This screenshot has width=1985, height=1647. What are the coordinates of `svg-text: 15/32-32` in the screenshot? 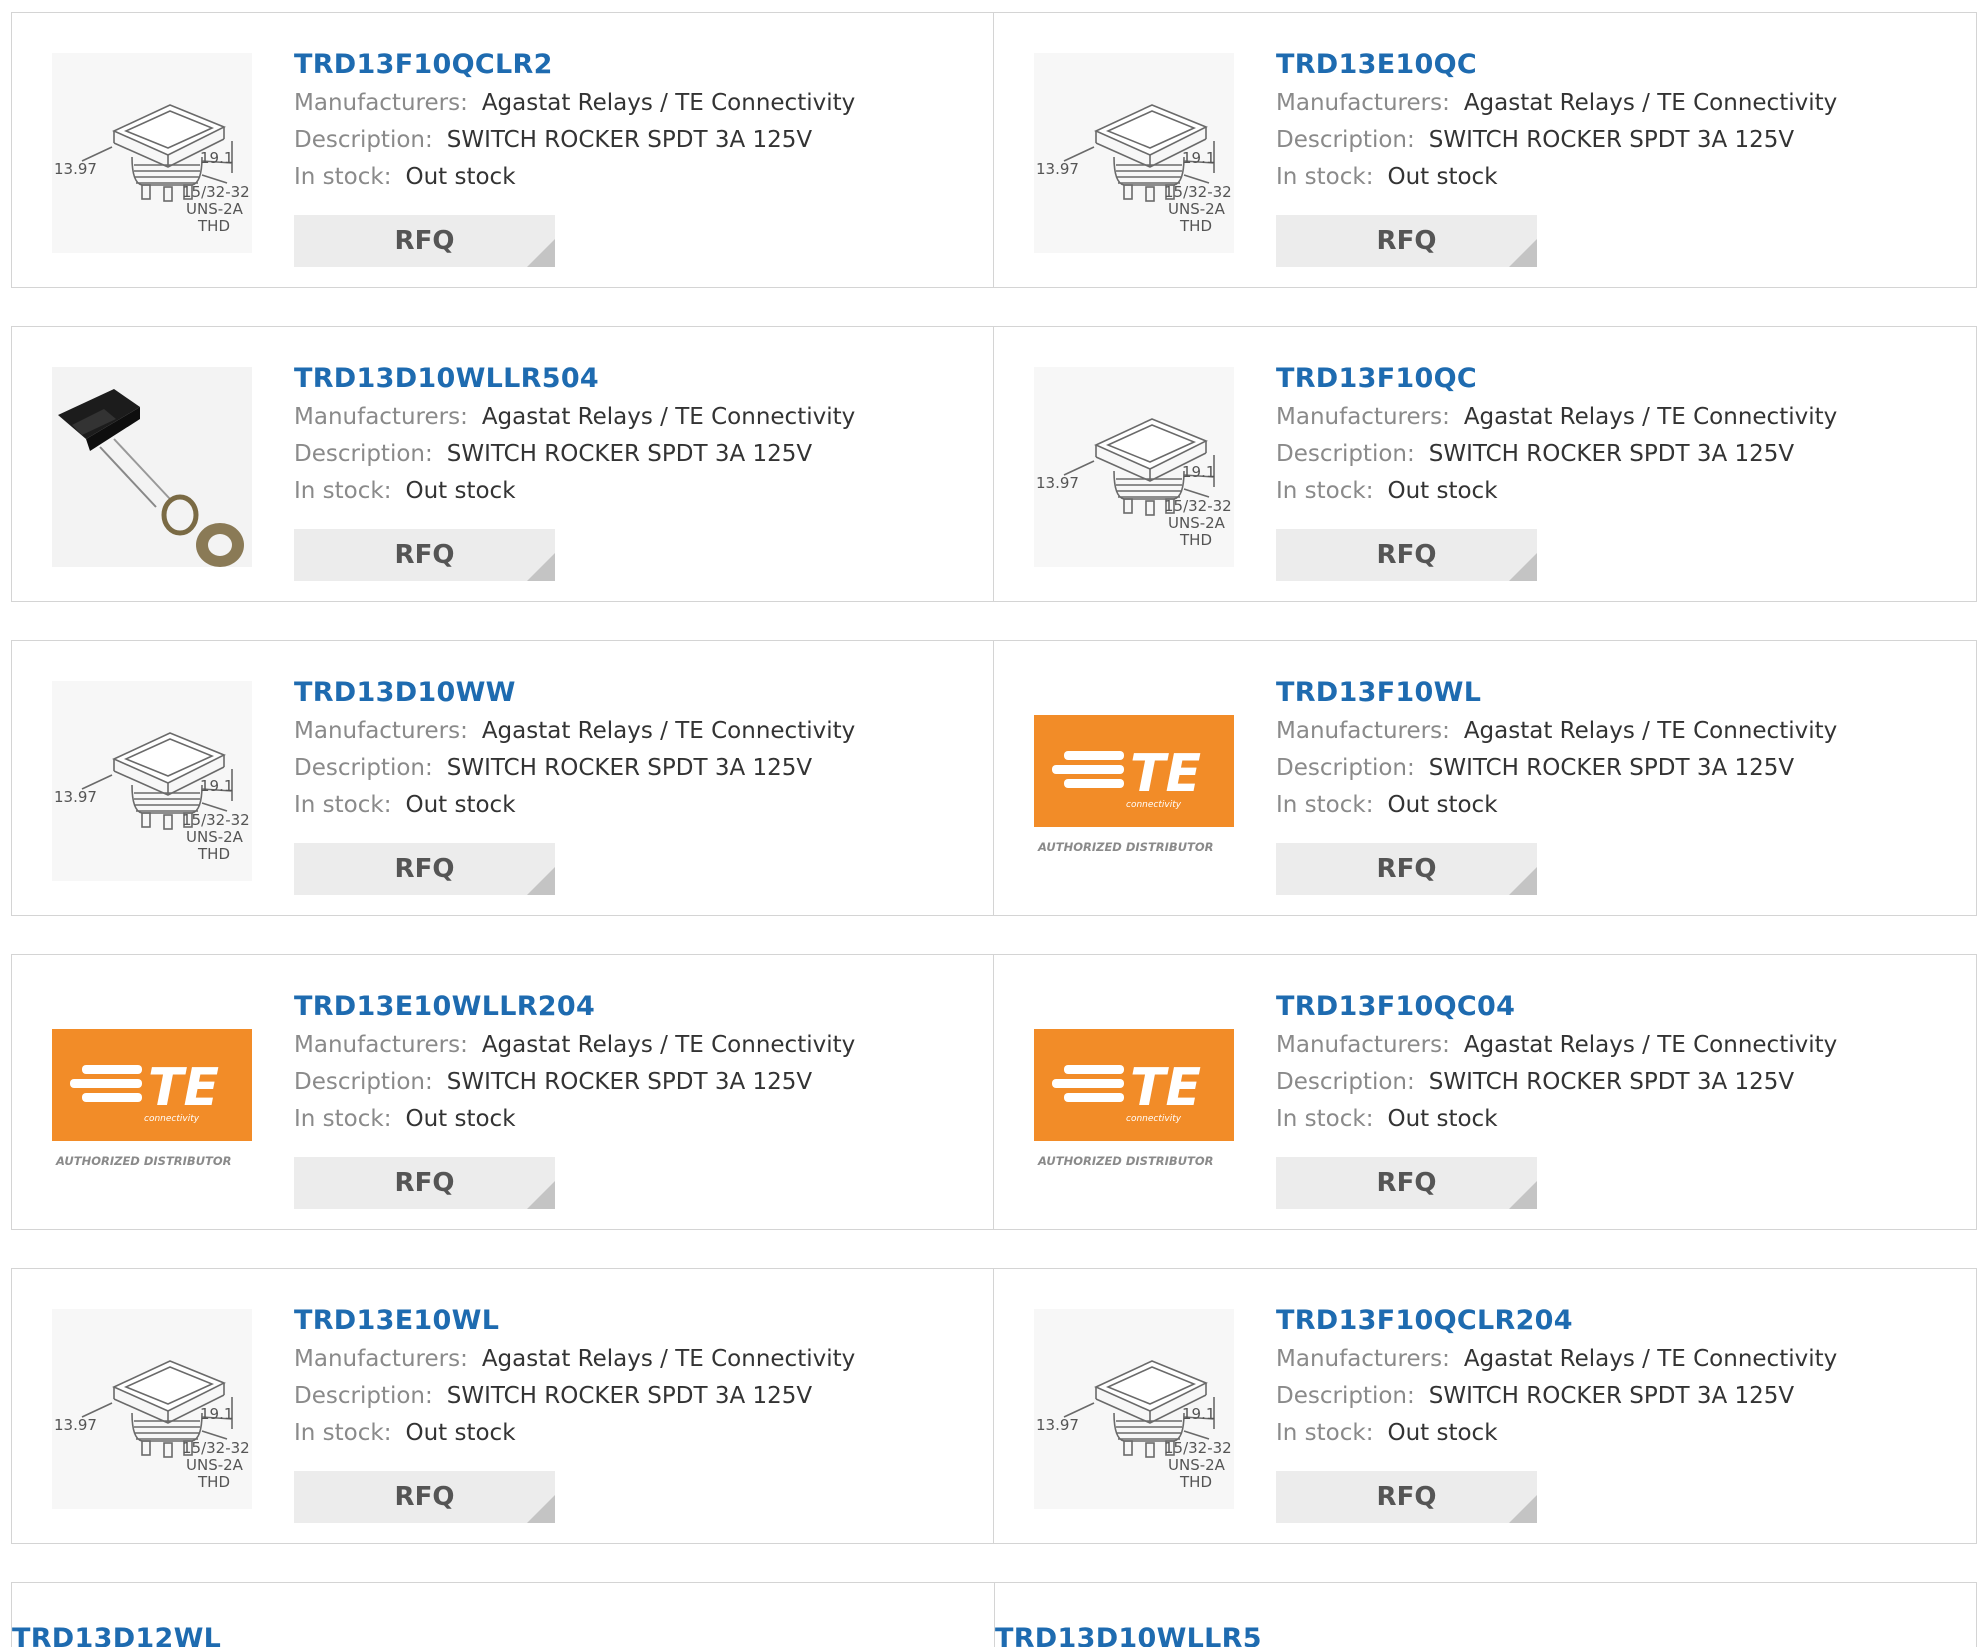 It's located at (216, 820).